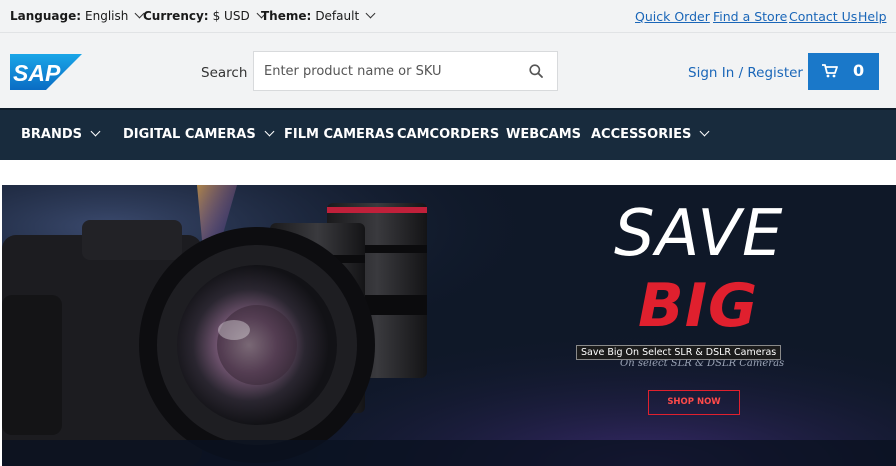  Describe the element at coordinates (286, 16) in the screenshot. I see `theme-label: Theme:` at that location.